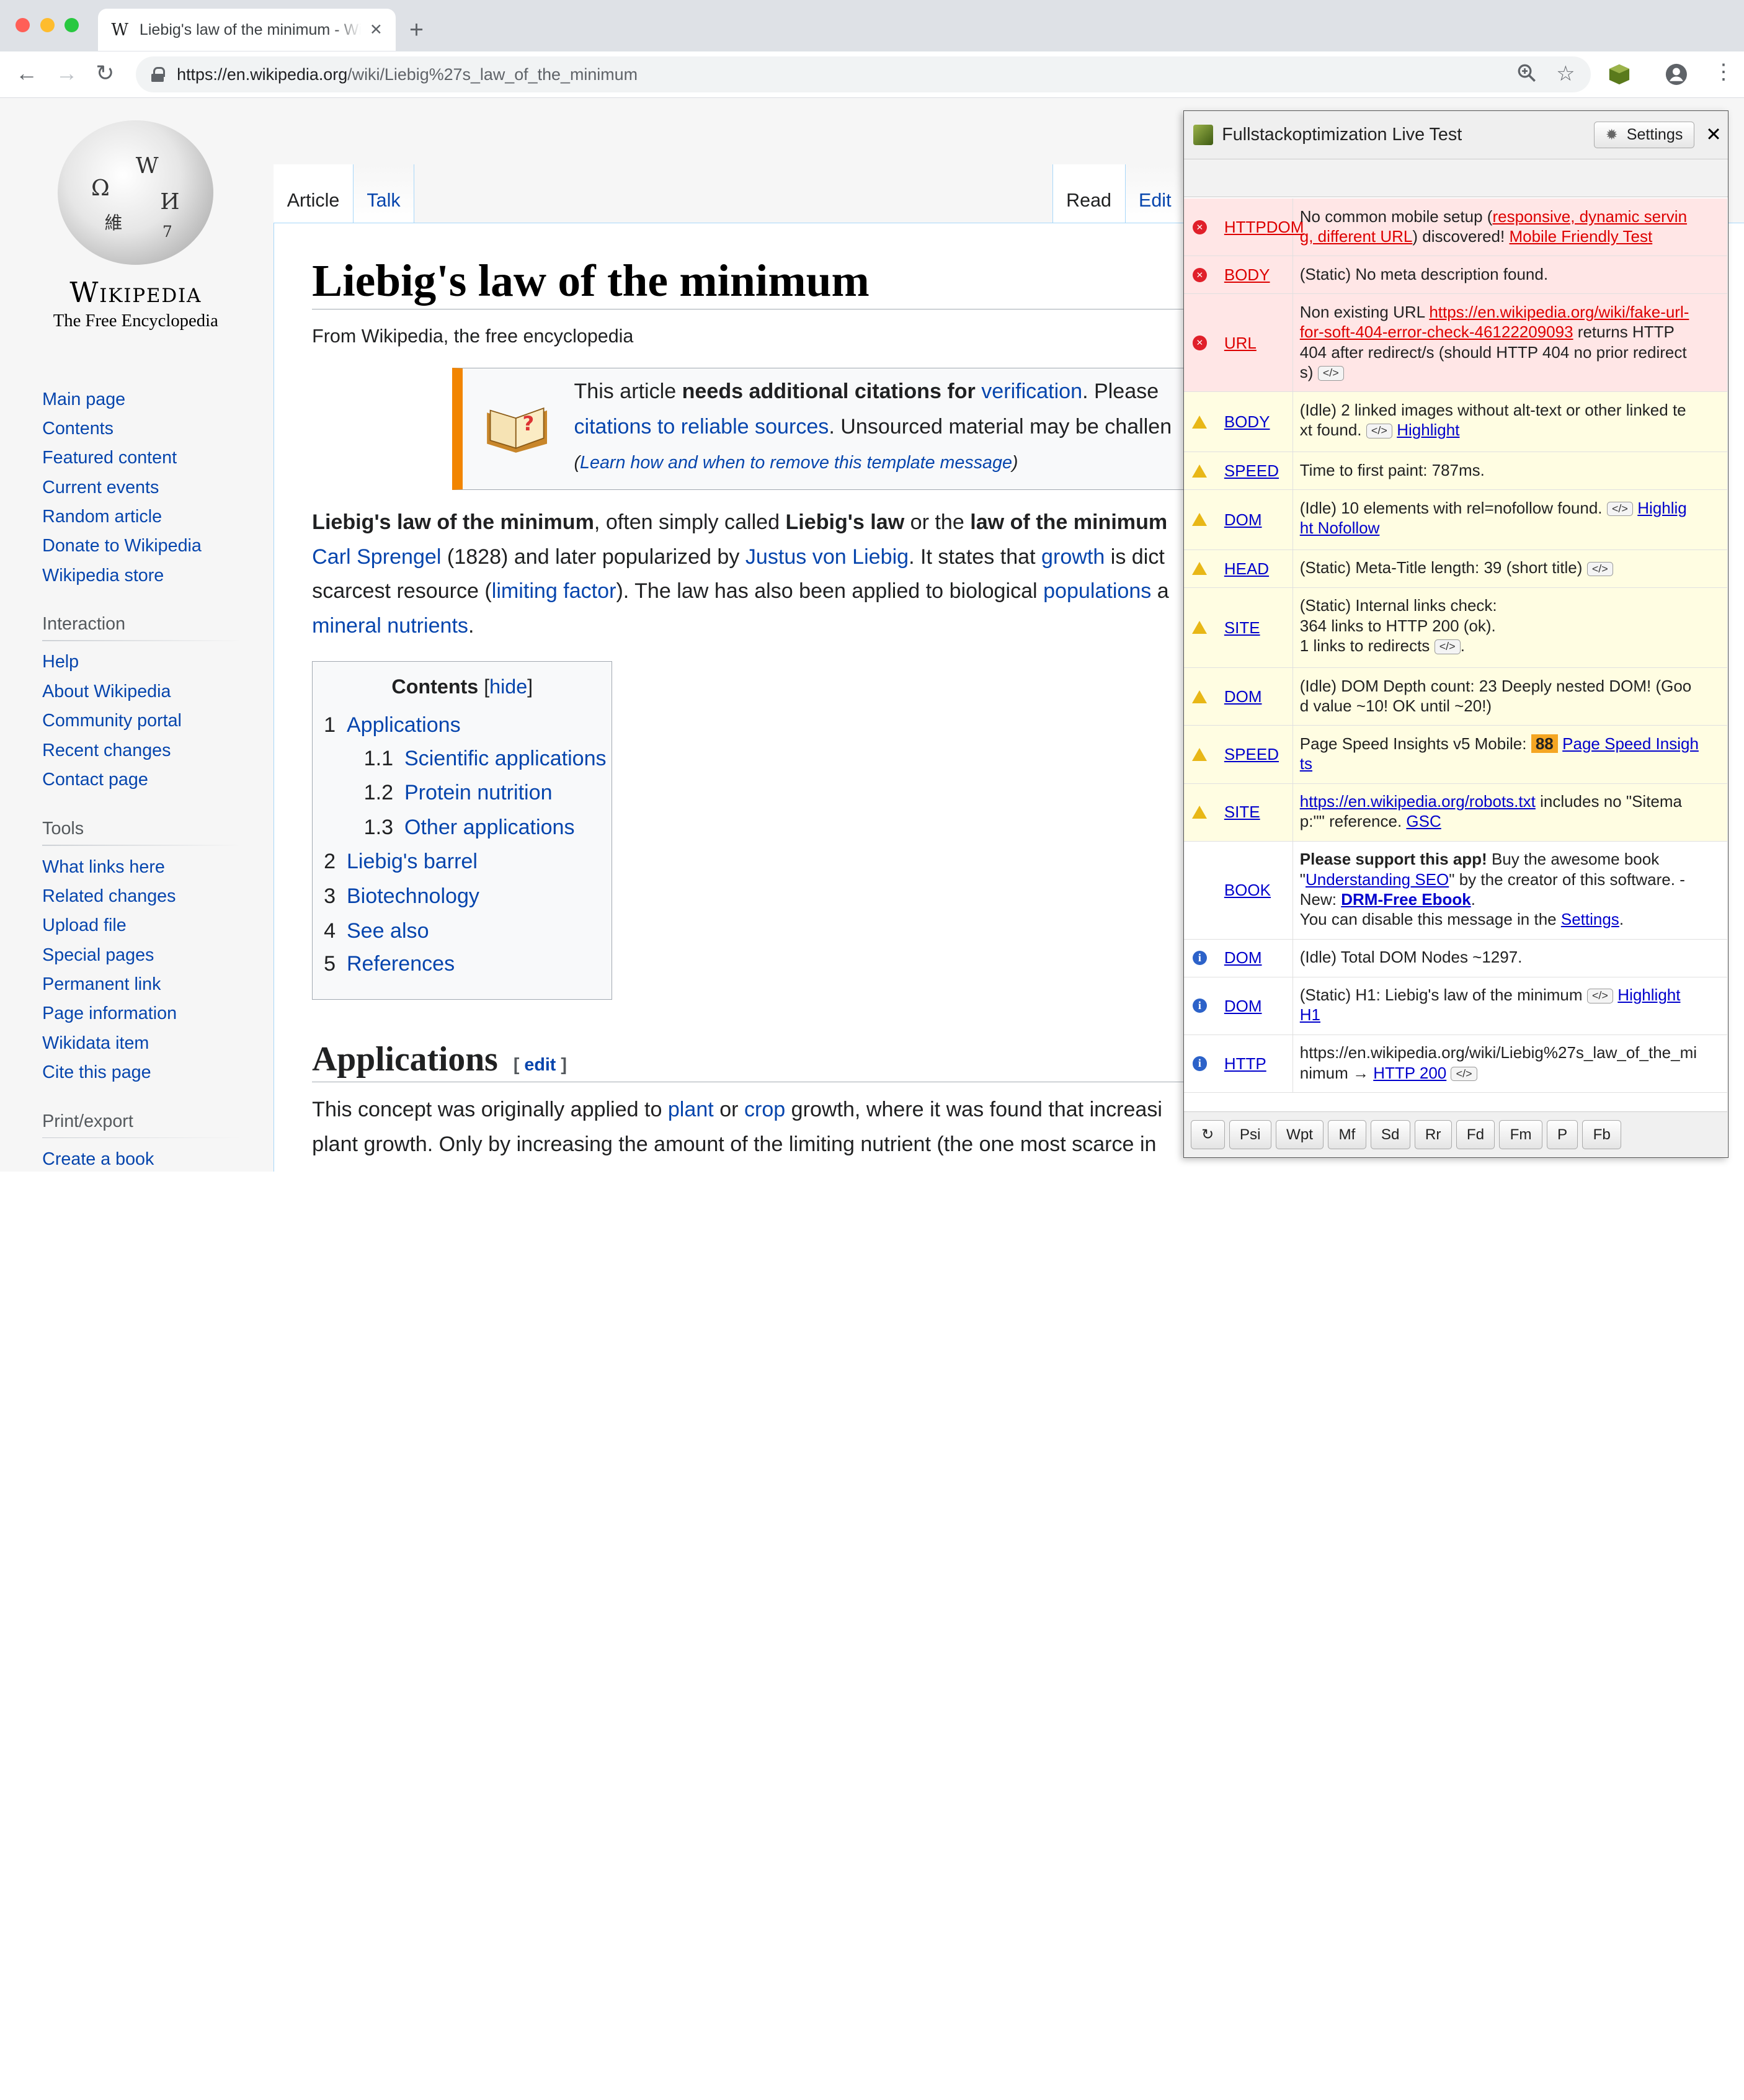 The image size is (1744, 2100). What do you see at coordinates (142, 575) in the screenshot?
I see `sidebar-item-wikipedia-store: Wikipedia store` at bounding box center [142, 575].